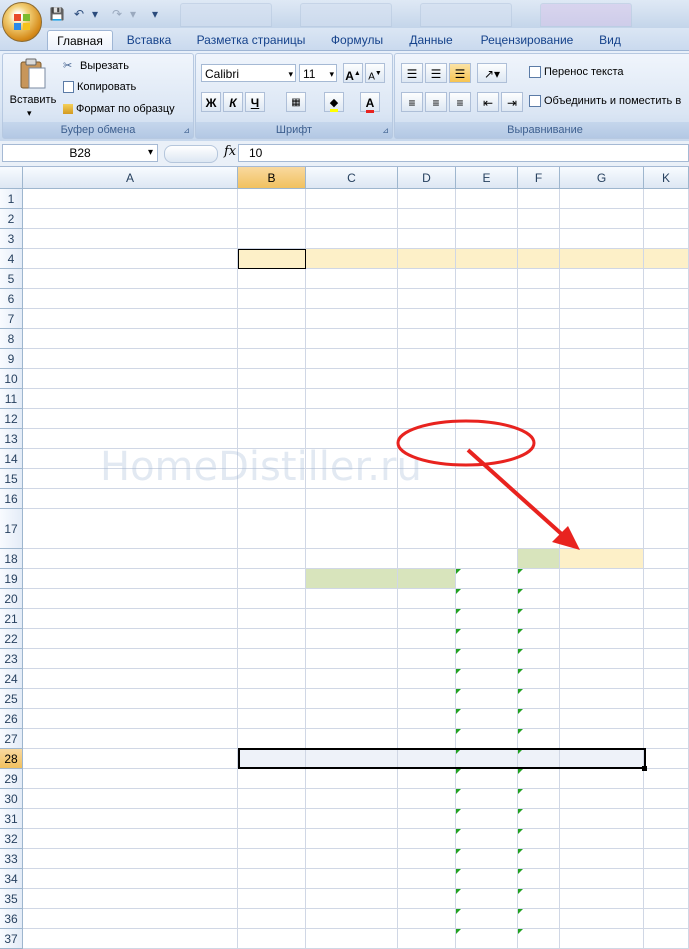 The width and height of the screenshot is (689, 949). I want to click on cell-f4, so click(539, 259).